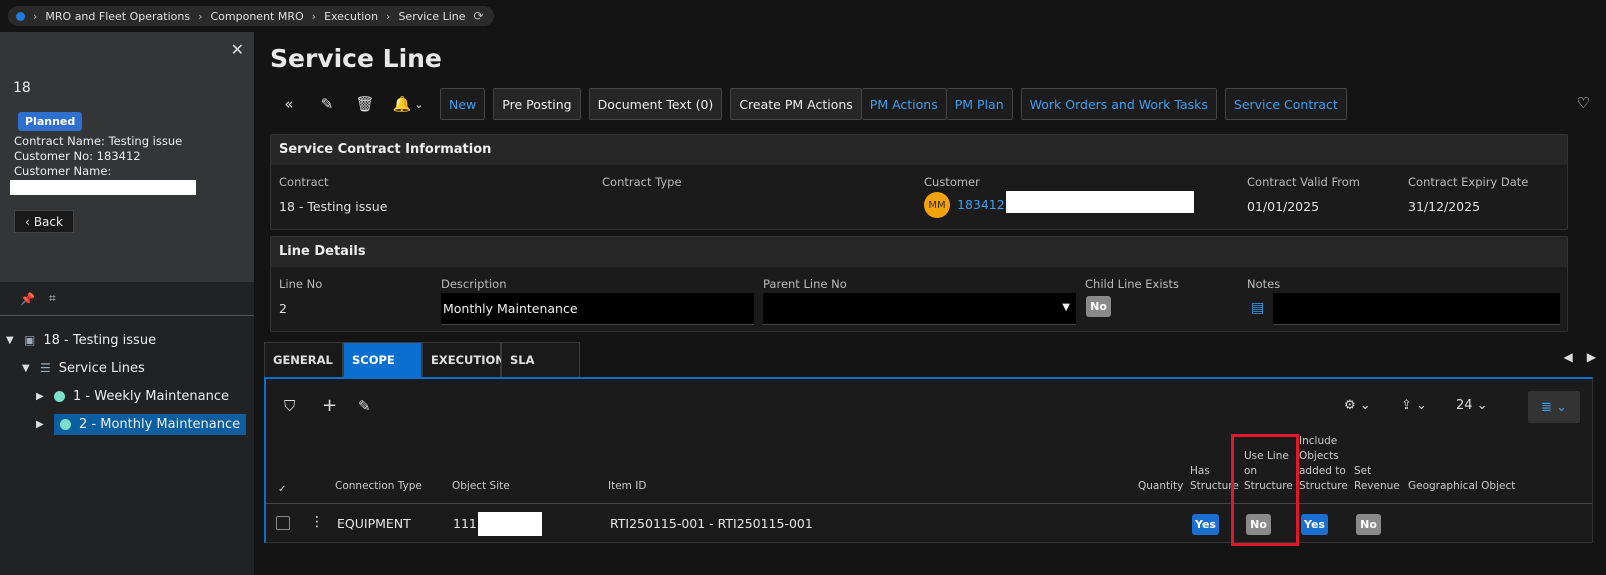  What do you see at coordinates (63, 171) in the screenshot?
I see `customer-name: Customer Name:` at bounding box center [63, 171].